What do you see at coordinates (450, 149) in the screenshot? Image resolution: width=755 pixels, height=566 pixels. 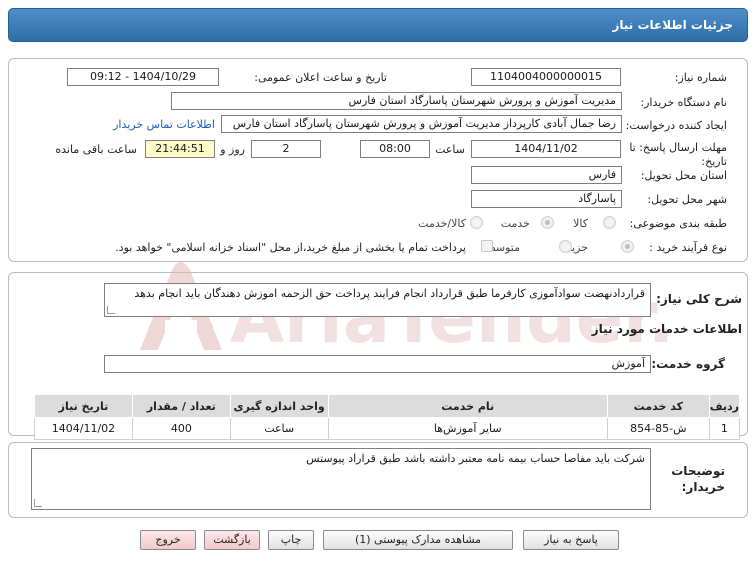 I see `deadline-time-label: ساعت` at bounding box center [450, 149].